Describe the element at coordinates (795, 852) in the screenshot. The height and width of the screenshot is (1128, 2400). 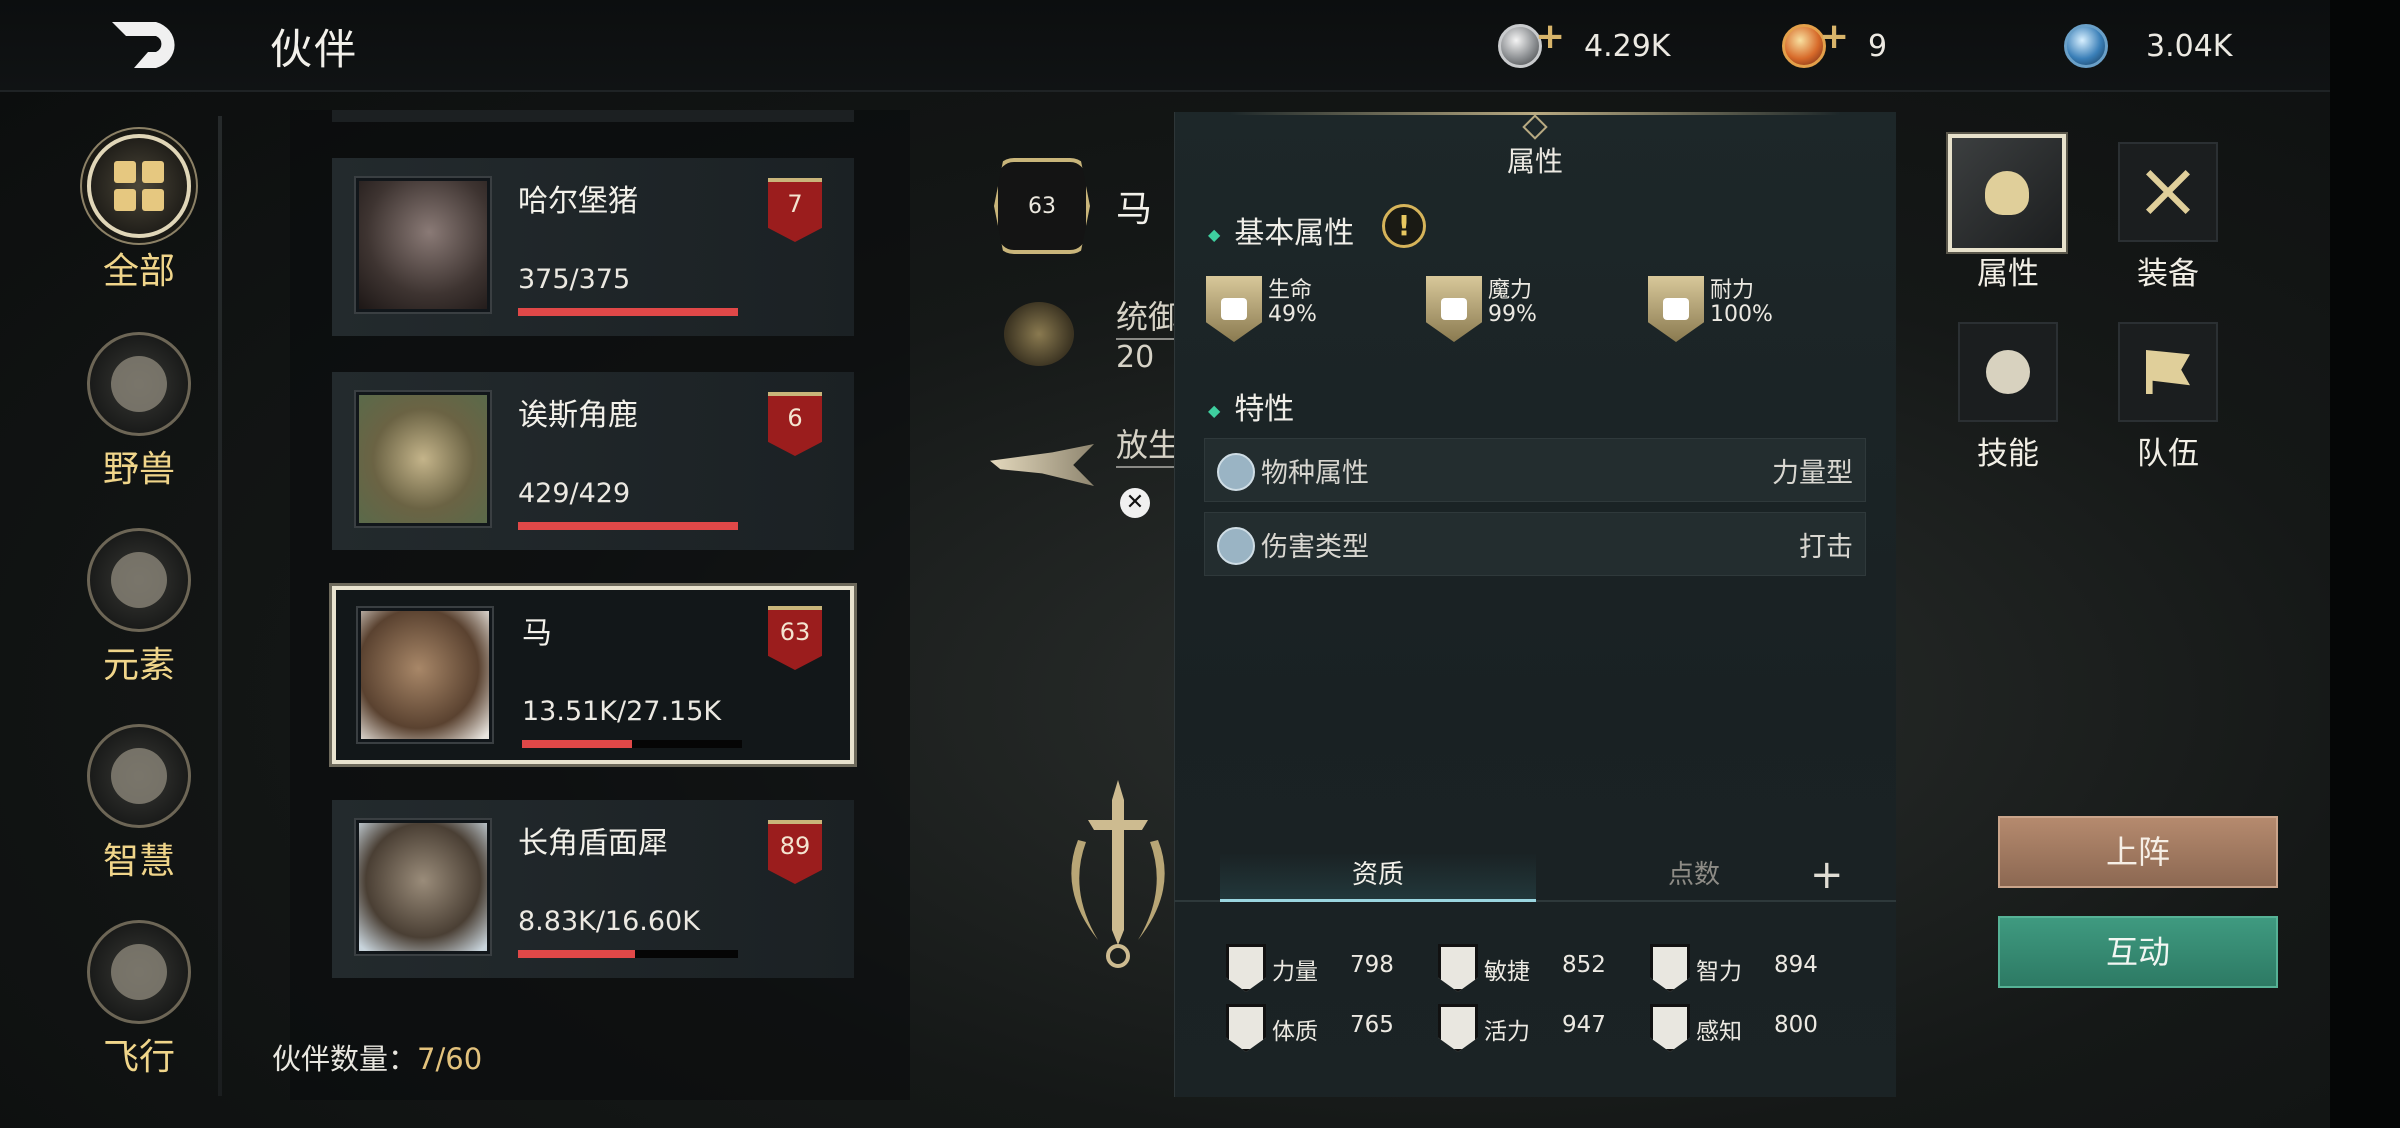
I see `level-badge: 89` at that location.